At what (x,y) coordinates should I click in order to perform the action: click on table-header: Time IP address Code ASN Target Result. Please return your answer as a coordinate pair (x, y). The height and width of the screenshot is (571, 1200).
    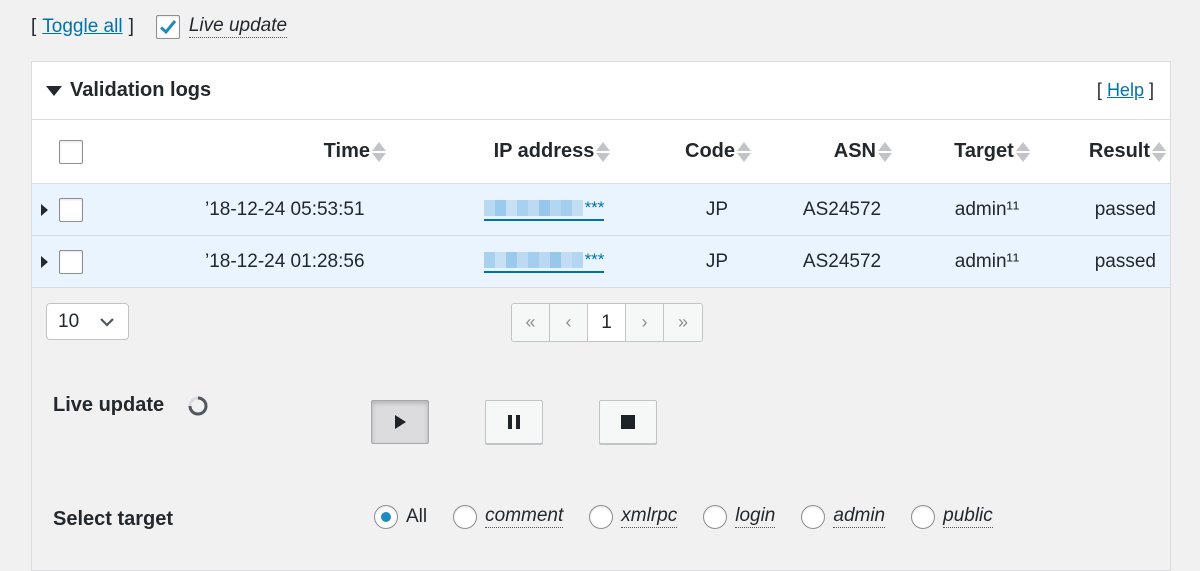
    Looking at the image, I should click on (601, 152).